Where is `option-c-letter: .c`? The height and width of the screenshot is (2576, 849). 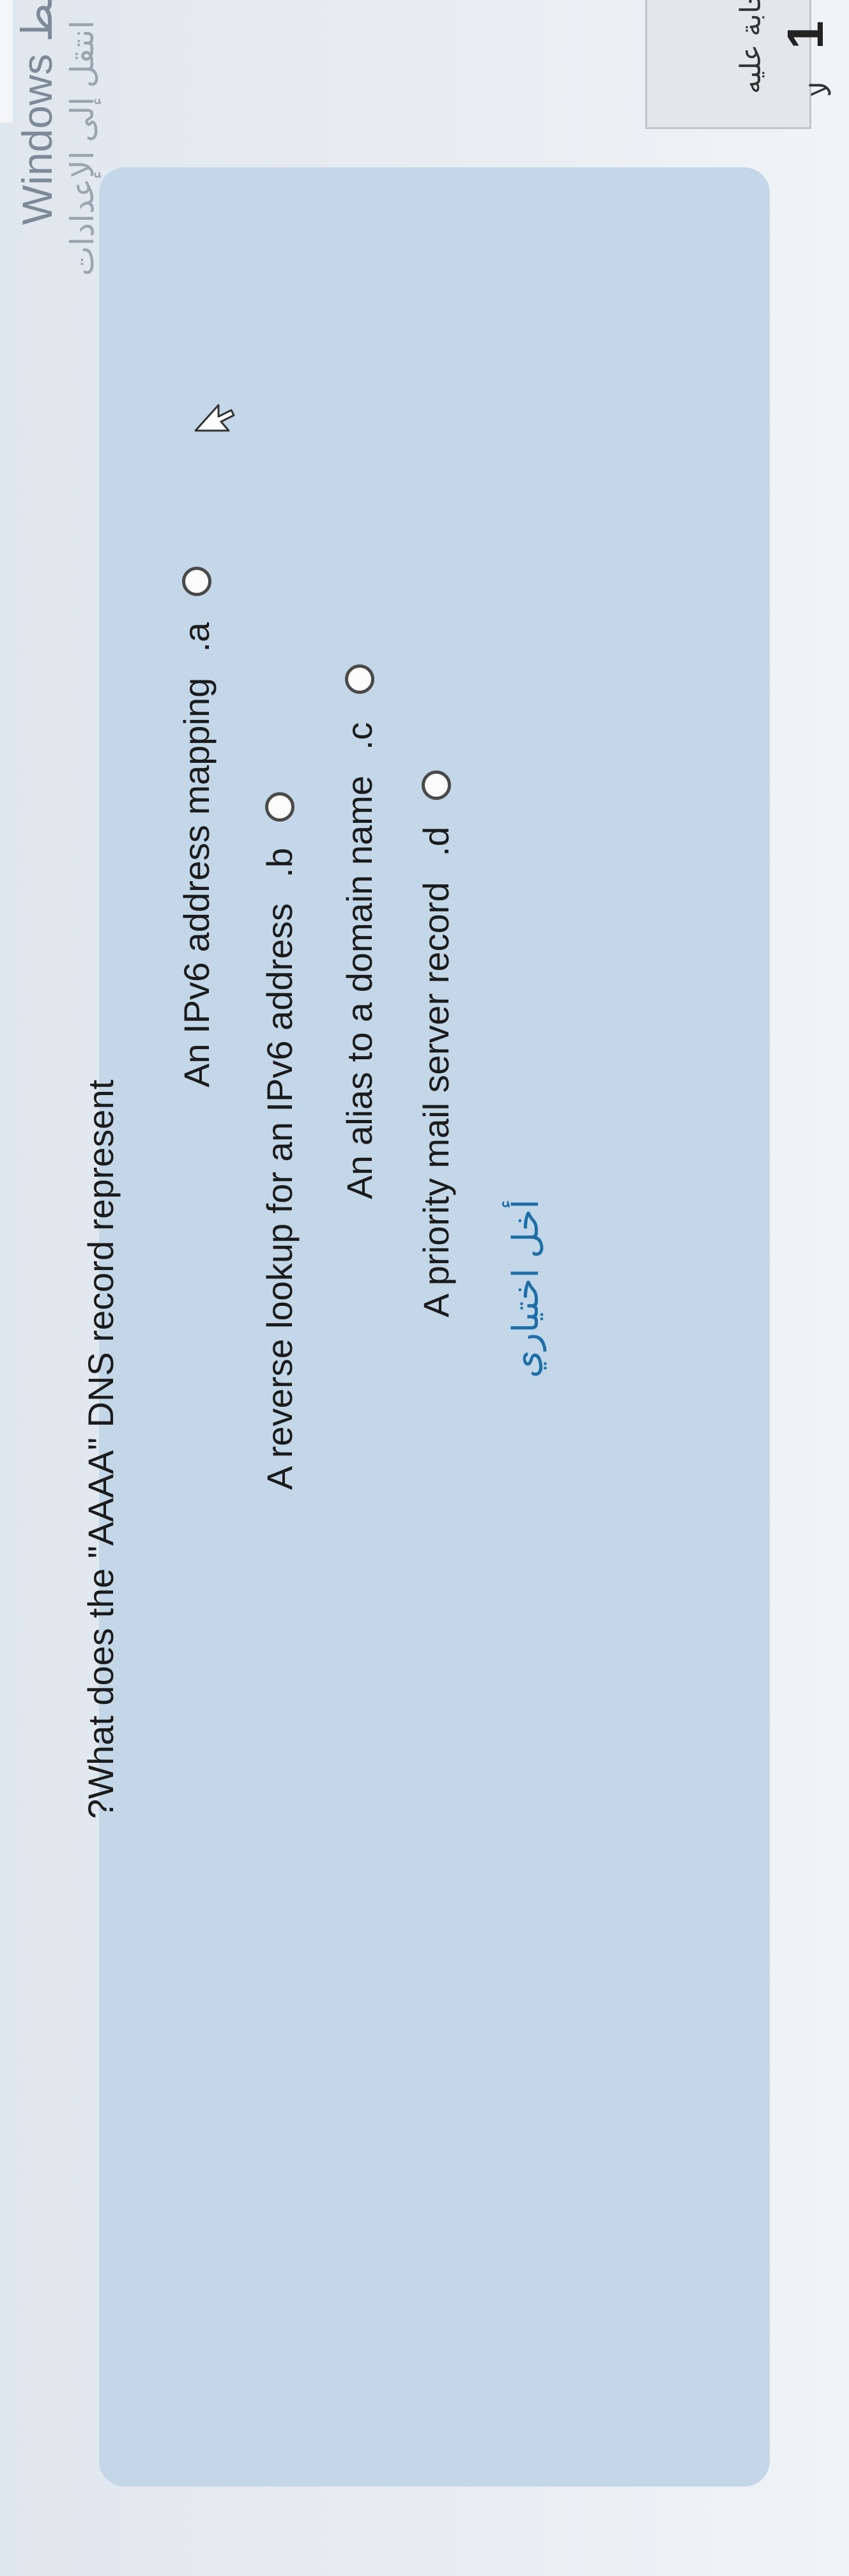 option-c-letter: .c is located at coordinates (359, 736).